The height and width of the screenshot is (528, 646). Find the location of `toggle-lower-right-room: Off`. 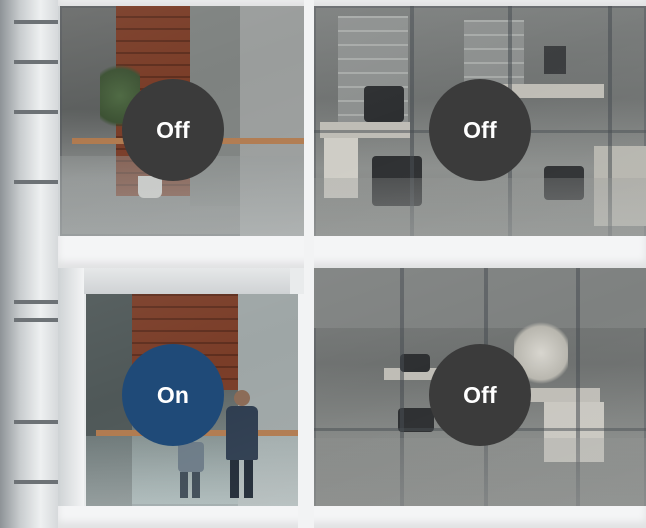

toggle-lower-right-room: Off is located at coordinates (480, 395).